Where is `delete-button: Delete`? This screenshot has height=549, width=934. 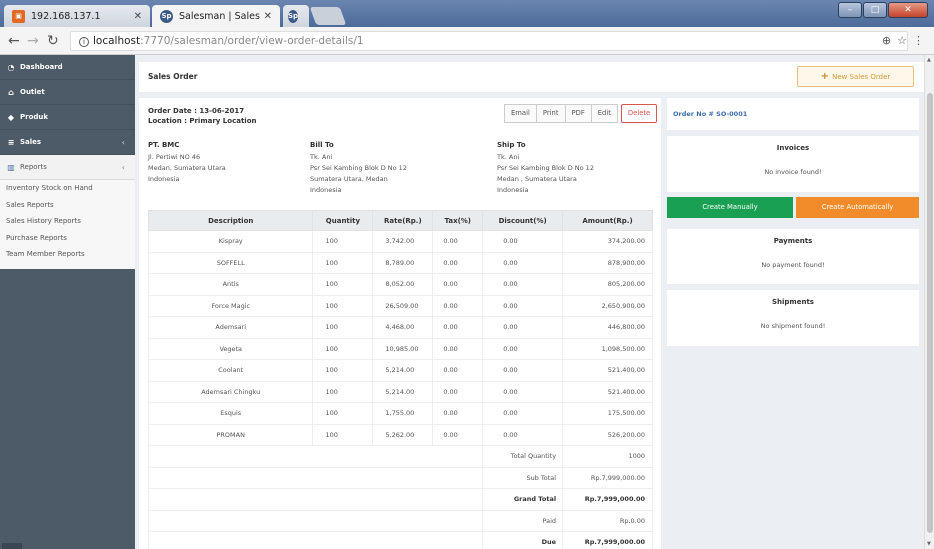
delete-button: Delete is located at coordinates (639, 113).